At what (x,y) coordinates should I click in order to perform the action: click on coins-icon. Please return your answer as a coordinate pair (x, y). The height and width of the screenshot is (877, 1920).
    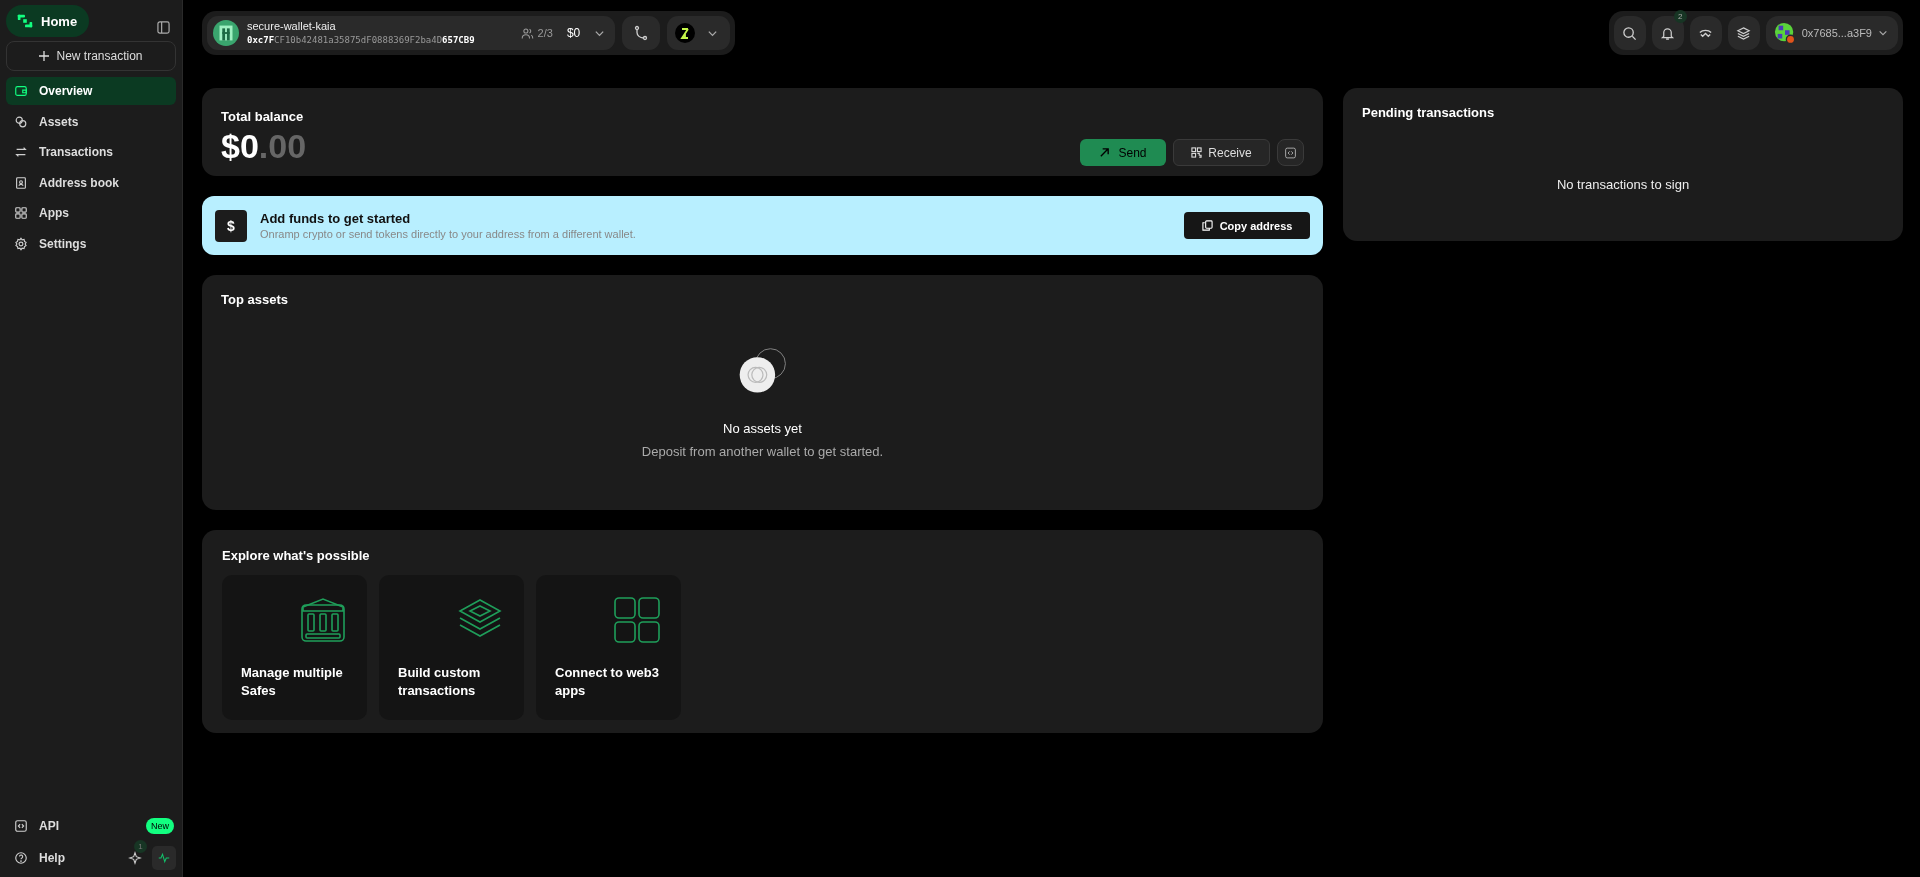
    Looking at the image, I should click on (21, 121).